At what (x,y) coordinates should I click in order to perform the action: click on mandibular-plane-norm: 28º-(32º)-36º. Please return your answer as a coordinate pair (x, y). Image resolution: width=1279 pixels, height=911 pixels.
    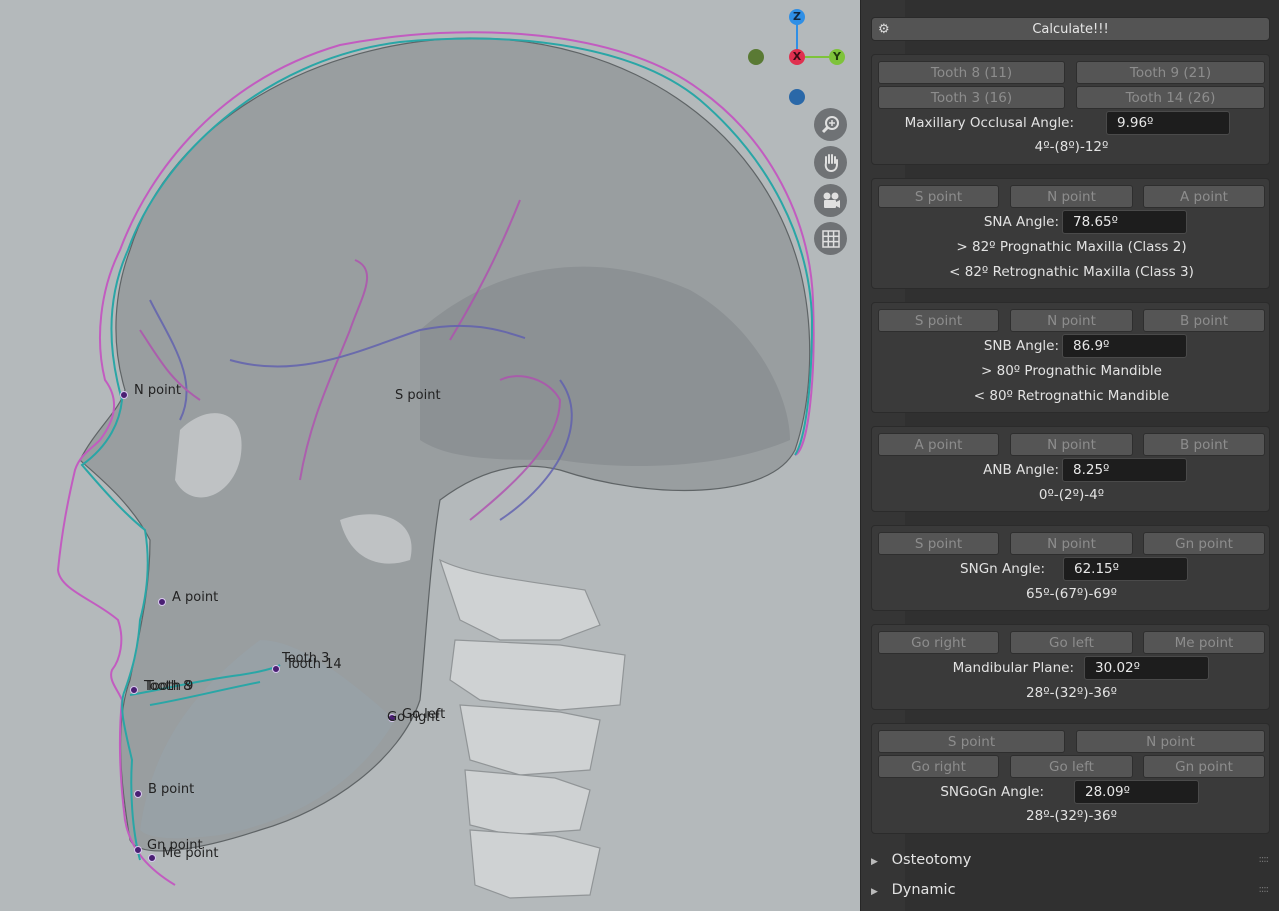
    Looking at the image, I should click on (1071, 693).